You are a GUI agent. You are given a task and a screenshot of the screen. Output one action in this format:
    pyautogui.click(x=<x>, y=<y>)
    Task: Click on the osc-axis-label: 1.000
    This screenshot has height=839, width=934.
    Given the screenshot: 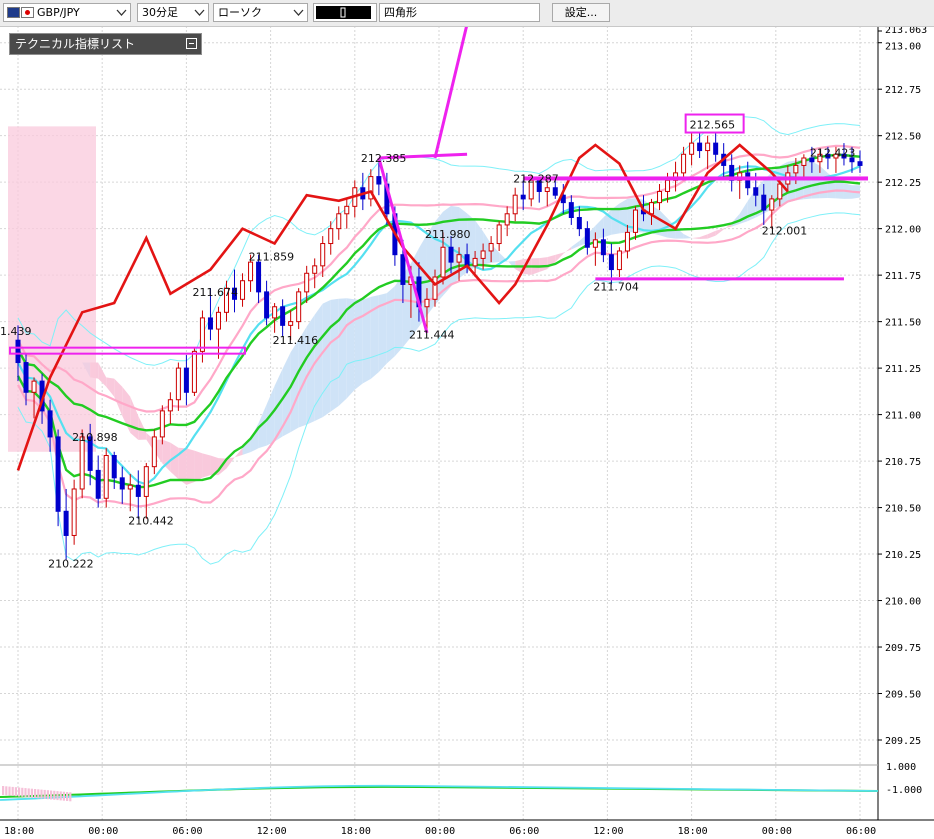 What is the action you would take?
    pyautogui.click(x=901, y=767)
    